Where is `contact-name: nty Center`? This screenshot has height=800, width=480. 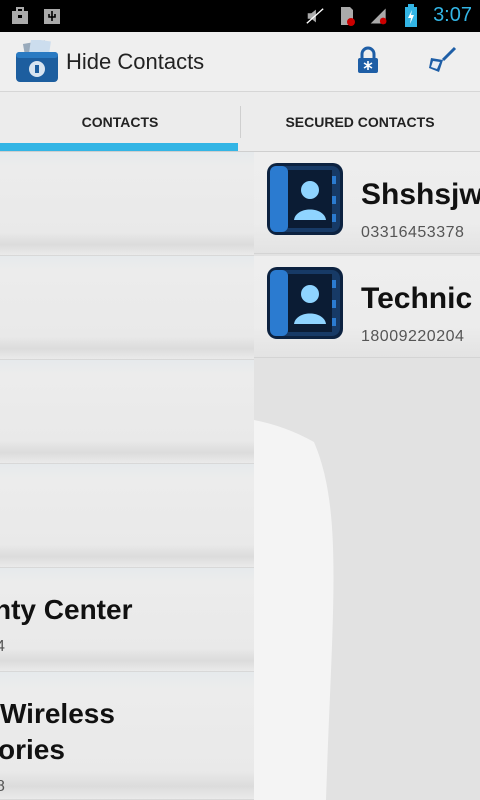
contact-name: nty Center is located at coordinates (66, 609).